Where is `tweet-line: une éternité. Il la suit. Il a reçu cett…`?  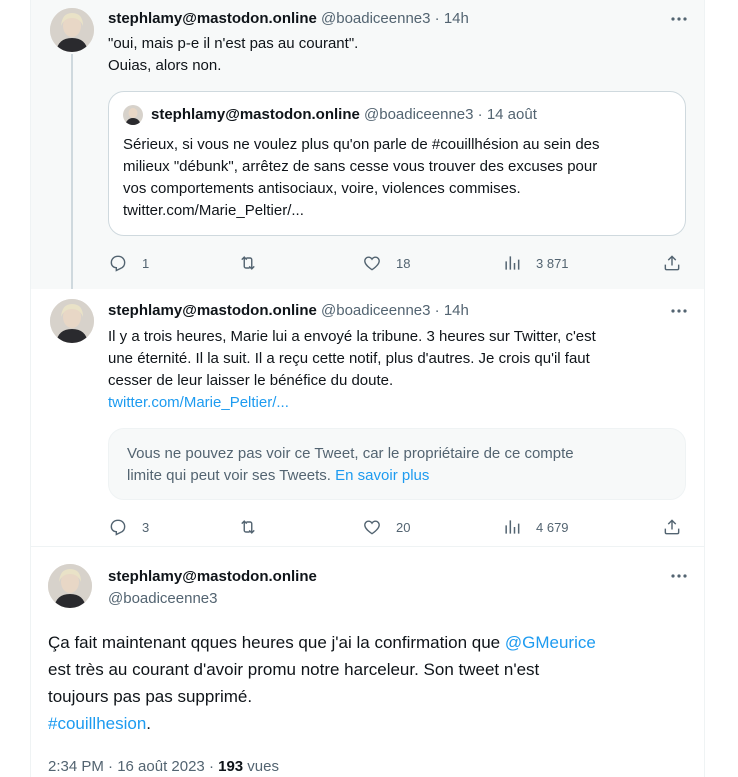
tweet-line: une éternité. Il la suit. Il a reçu cett… is located at coordinates (349, 358).